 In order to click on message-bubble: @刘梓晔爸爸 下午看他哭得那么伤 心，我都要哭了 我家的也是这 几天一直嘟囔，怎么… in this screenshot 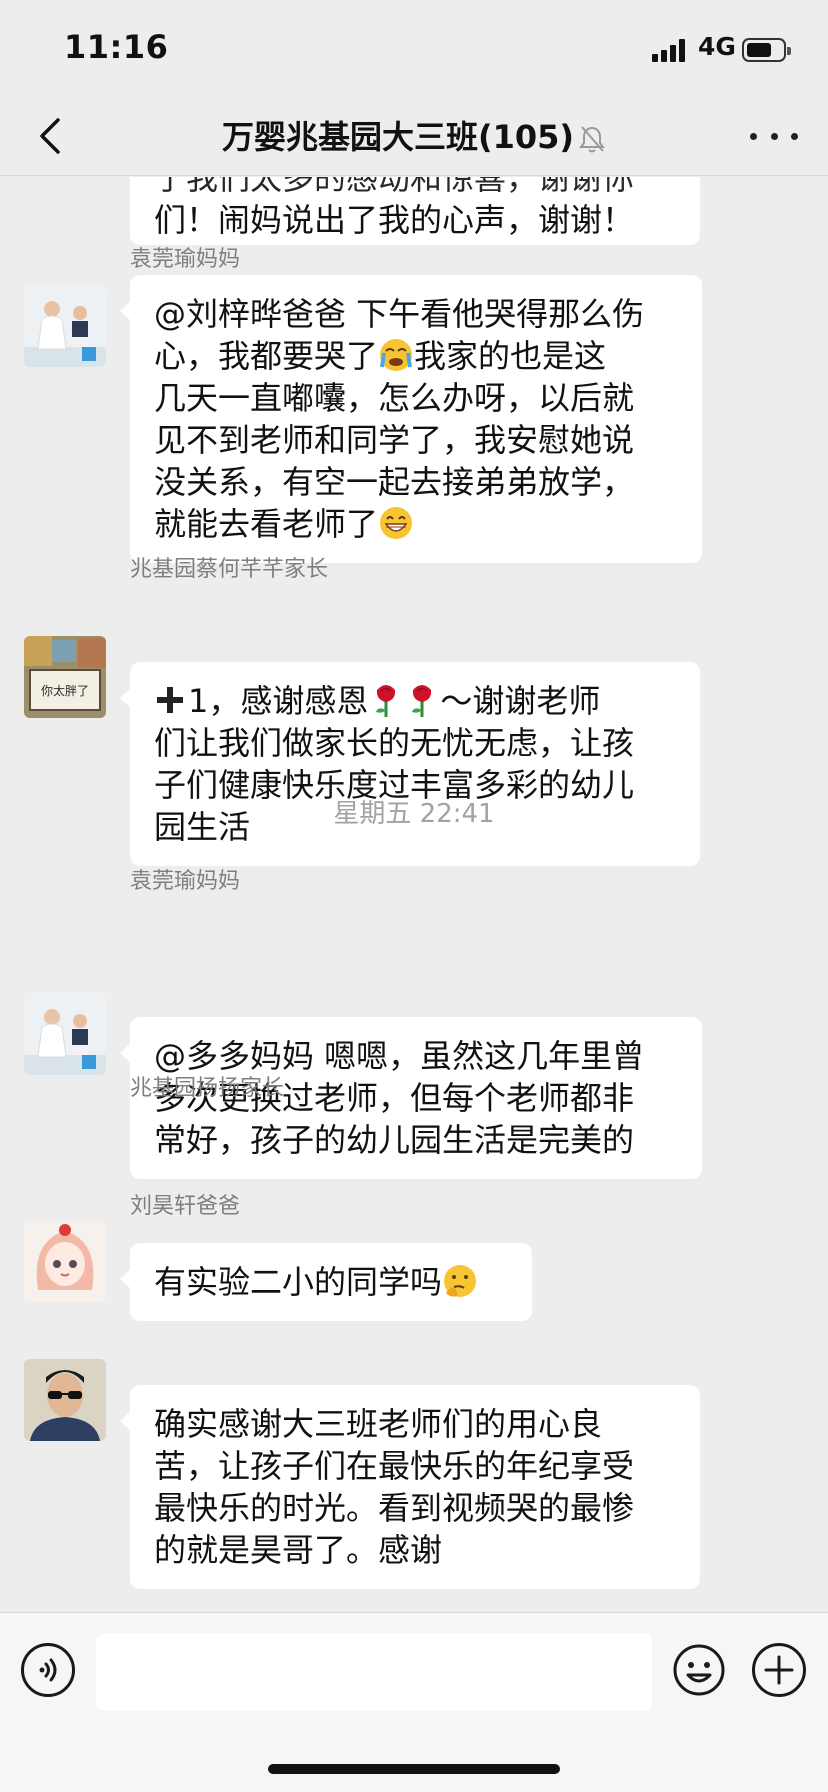, I will do `click(411, 419)`.